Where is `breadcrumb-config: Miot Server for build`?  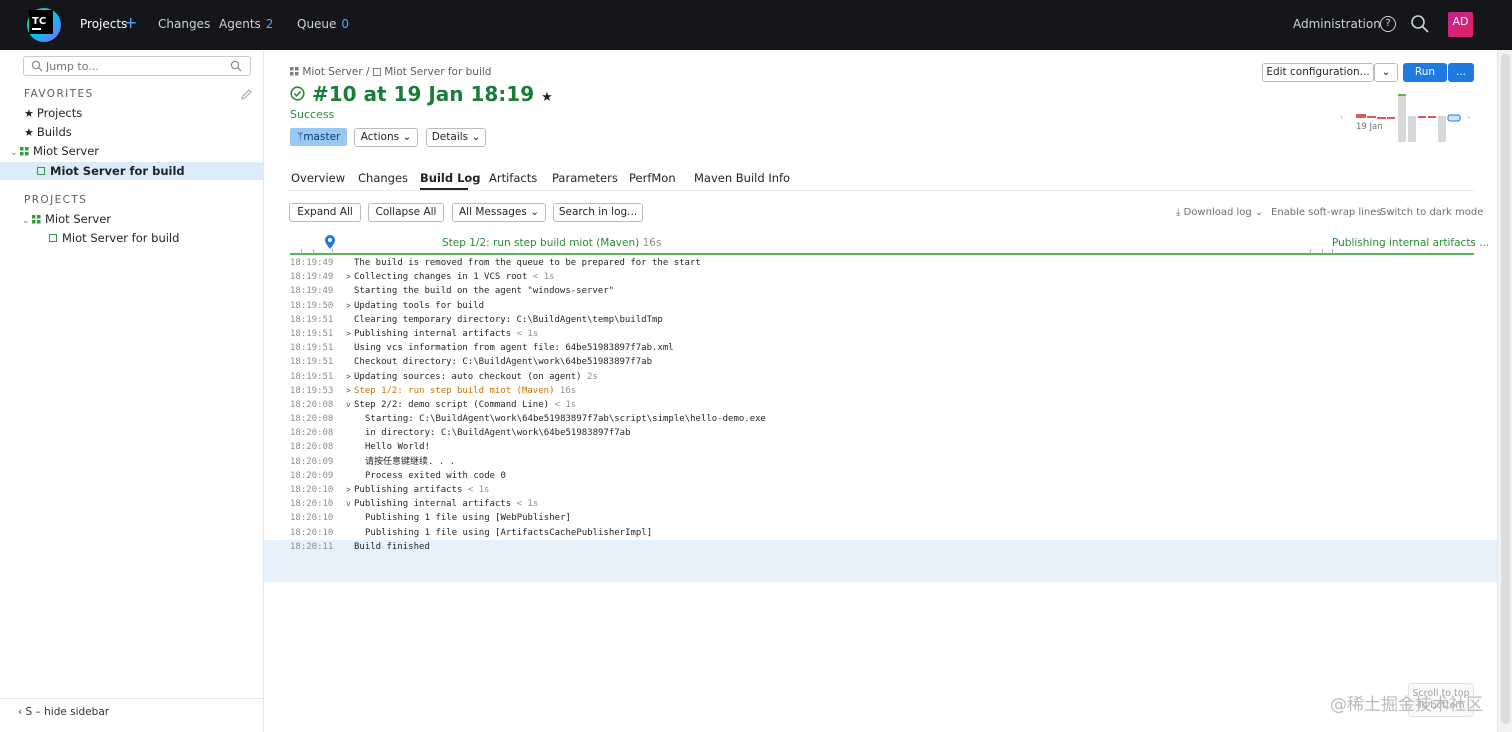 breadcrumb-config: Miot Server for build is located at coordinates (437, 72).